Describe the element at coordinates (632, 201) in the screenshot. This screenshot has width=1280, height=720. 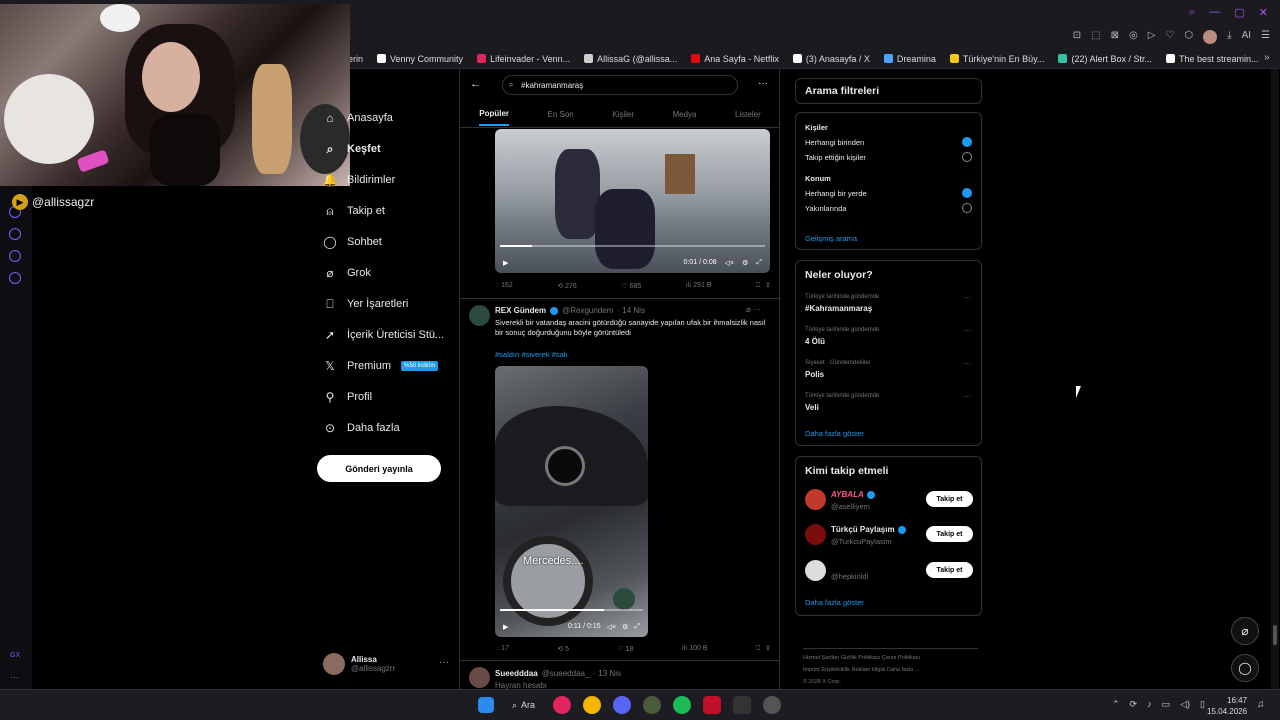
I see `video-player: ▶ 0:01 / 0:08 ◁× ⚙ ⤢` at that location.